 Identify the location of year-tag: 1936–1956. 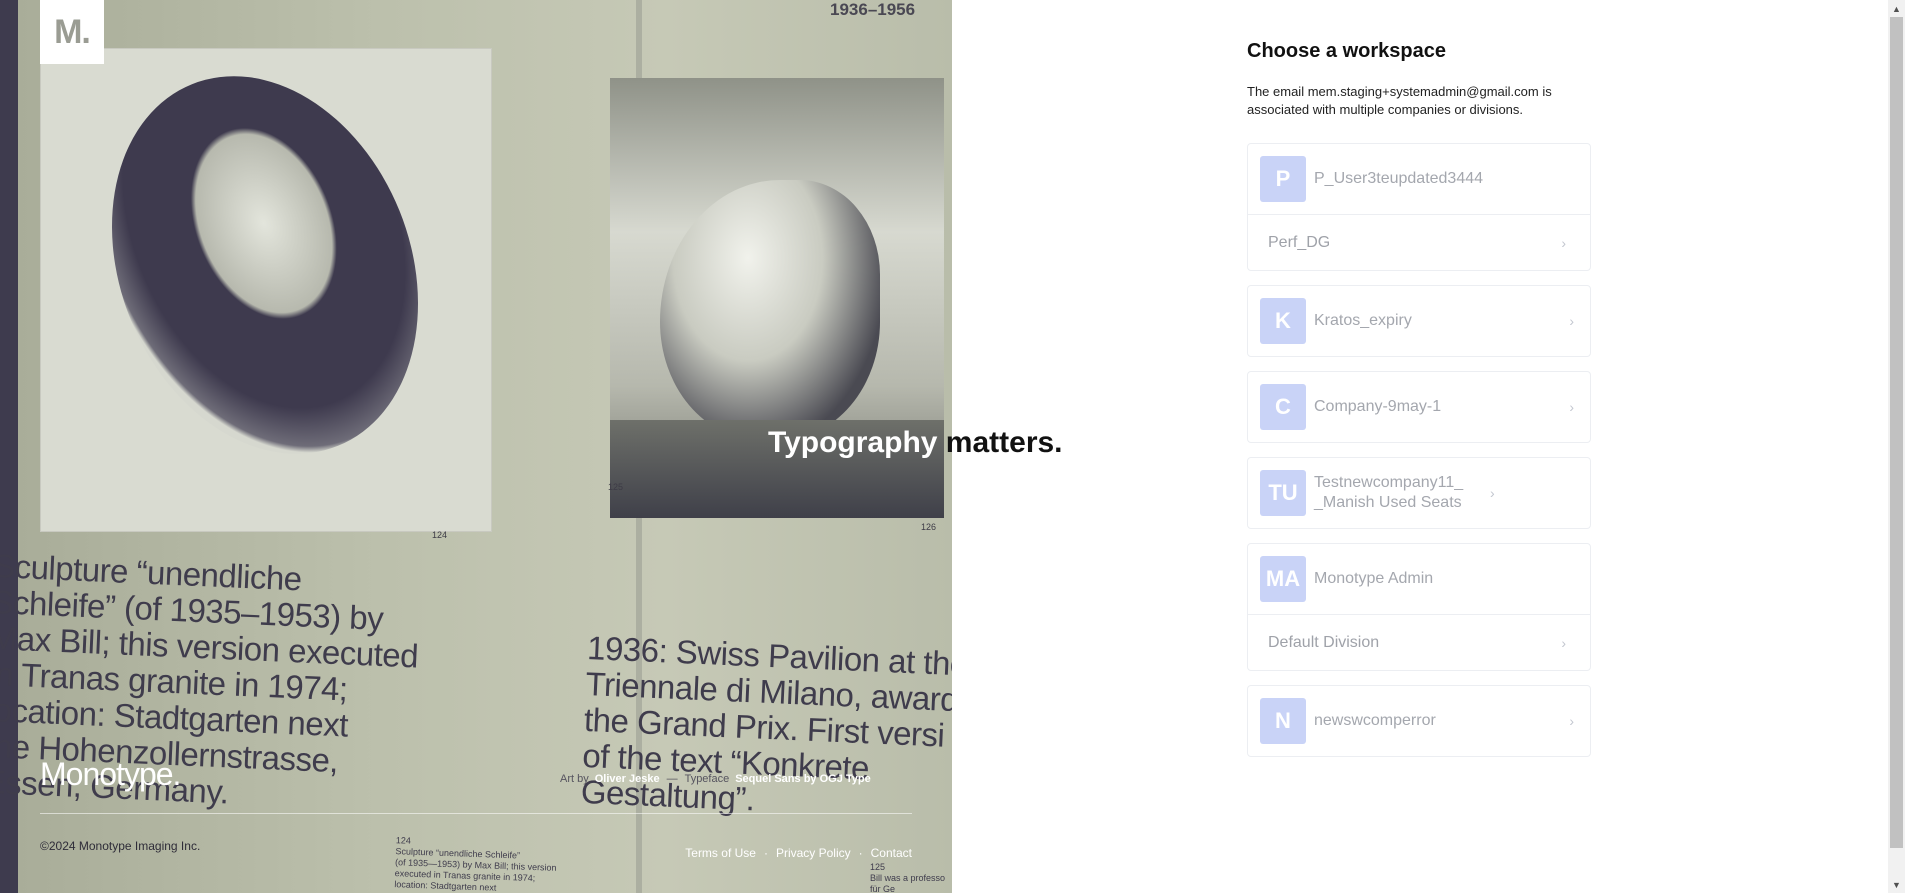
(873, 9).